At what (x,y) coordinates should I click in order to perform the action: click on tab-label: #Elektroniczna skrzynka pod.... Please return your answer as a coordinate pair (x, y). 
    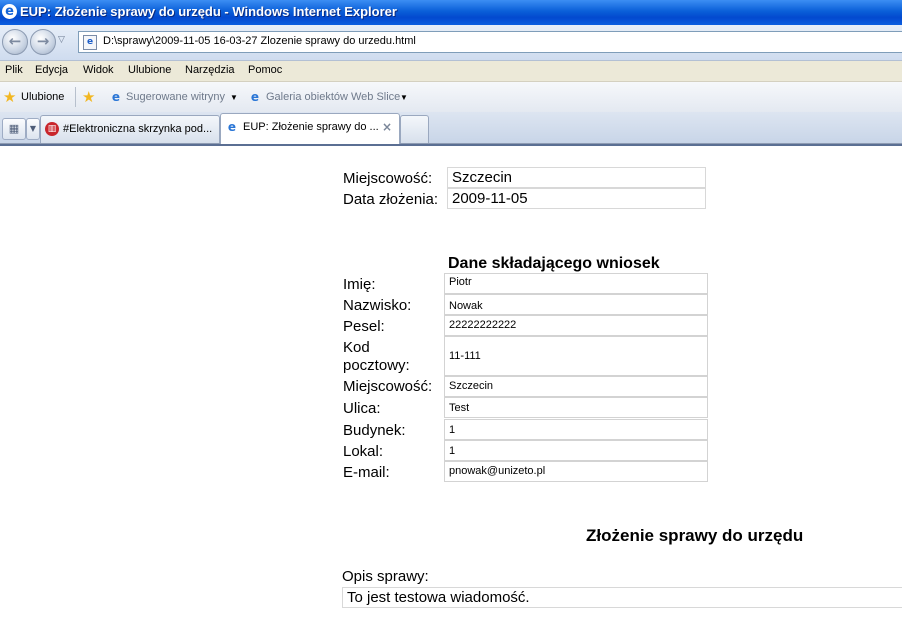
    Looking at the image, I should click on (138, 129).